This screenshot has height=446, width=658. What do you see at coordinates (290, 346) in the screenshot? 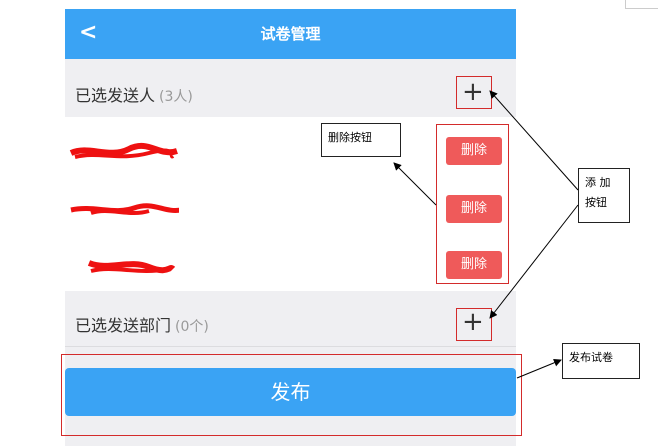
I see `divider` at bounding box center [290, 346].